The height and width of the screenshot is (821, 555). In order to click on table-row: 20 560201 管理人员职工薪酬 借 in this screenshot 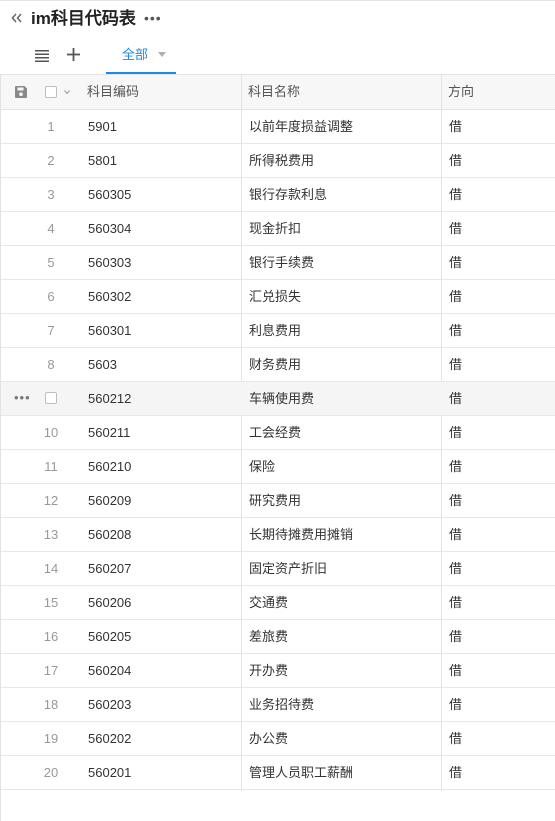, I will do `click(278, 773)`.